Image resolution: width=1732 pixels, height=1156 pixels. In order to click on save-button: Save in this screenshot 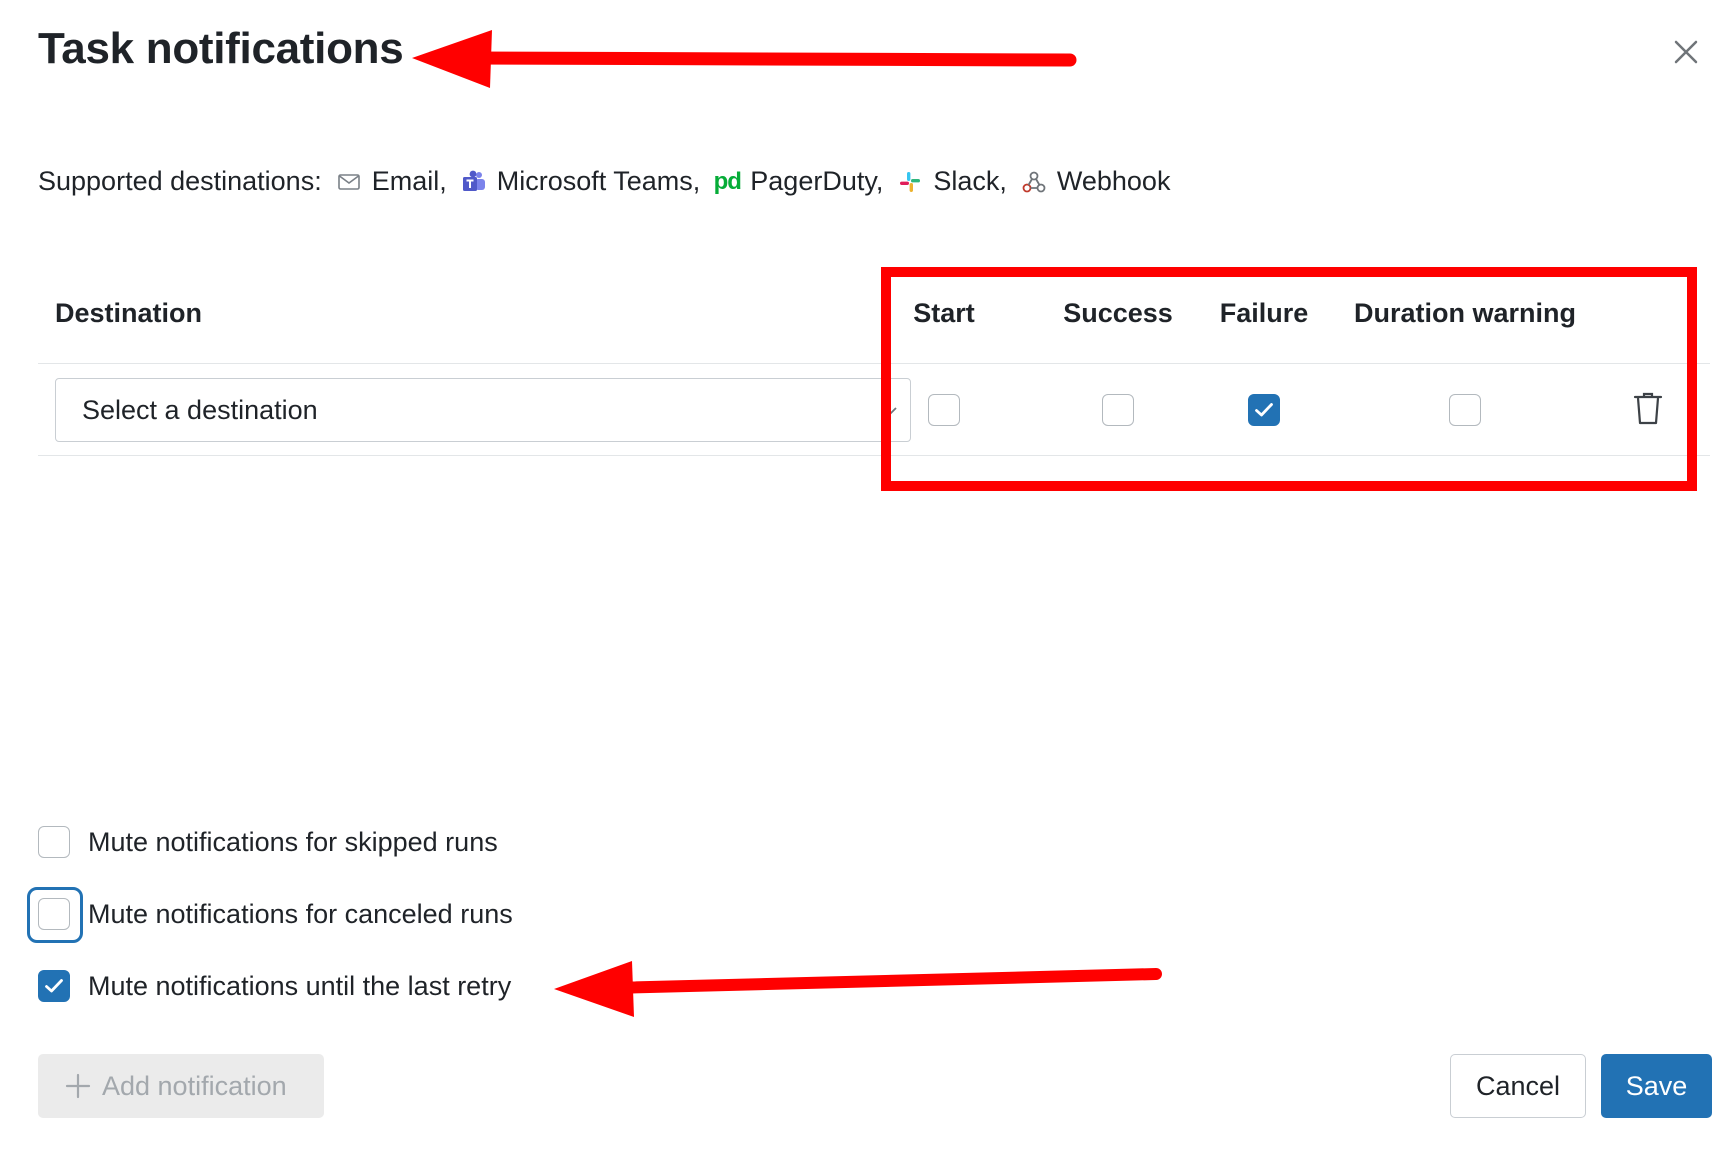, I will do `click(1656, 1086)`.